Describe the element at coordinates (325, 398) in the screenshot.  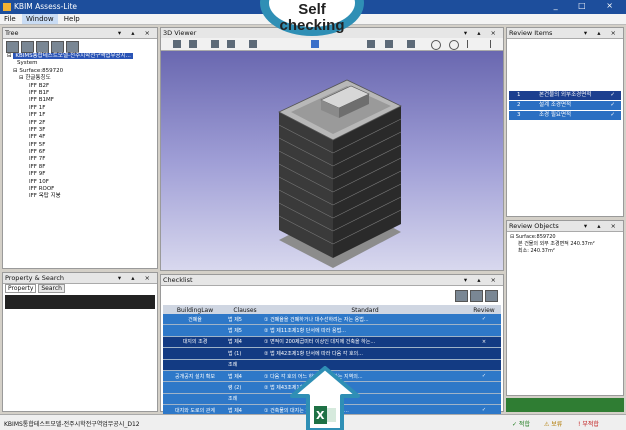
I see `upload-arrow-icon: X` at that location.